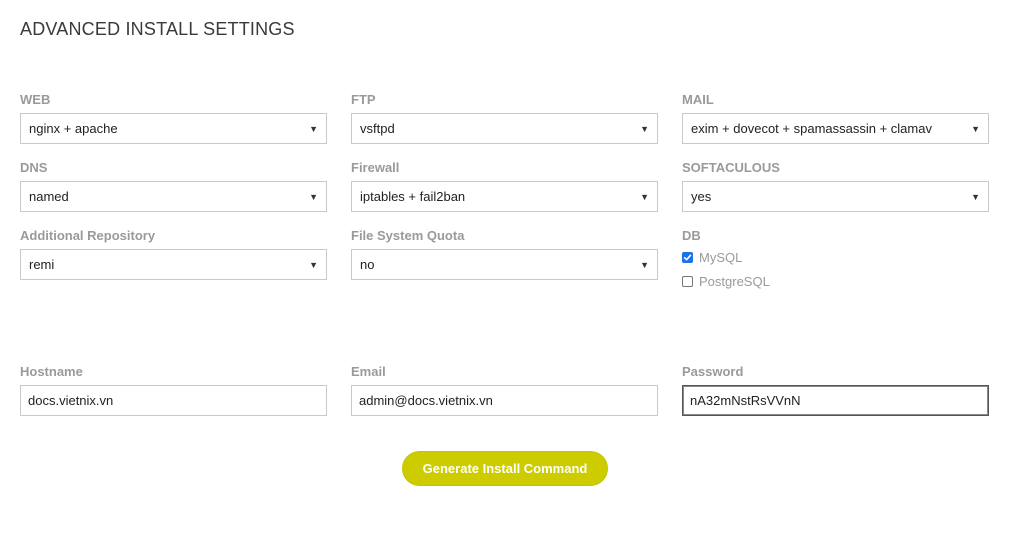 This screenshot has width=1024, height=552. What do you see at coordinates (173, 400) in the screenshot?
I see `hostname-input` at bounding box center [173, 400].